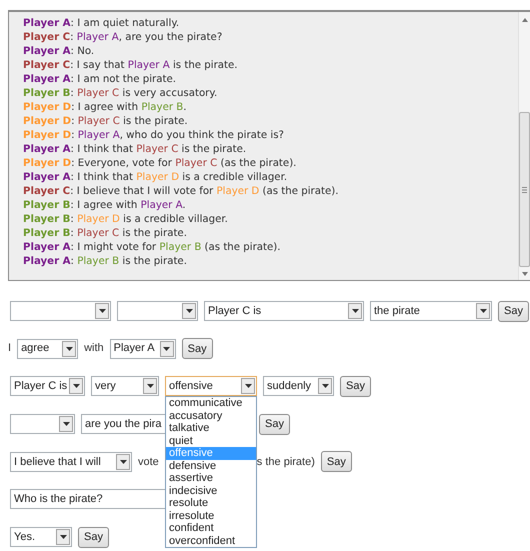  Describe the element at coordinates (58, 52) in the screenshot. I see `chat-message: Player A: No.` at that location.